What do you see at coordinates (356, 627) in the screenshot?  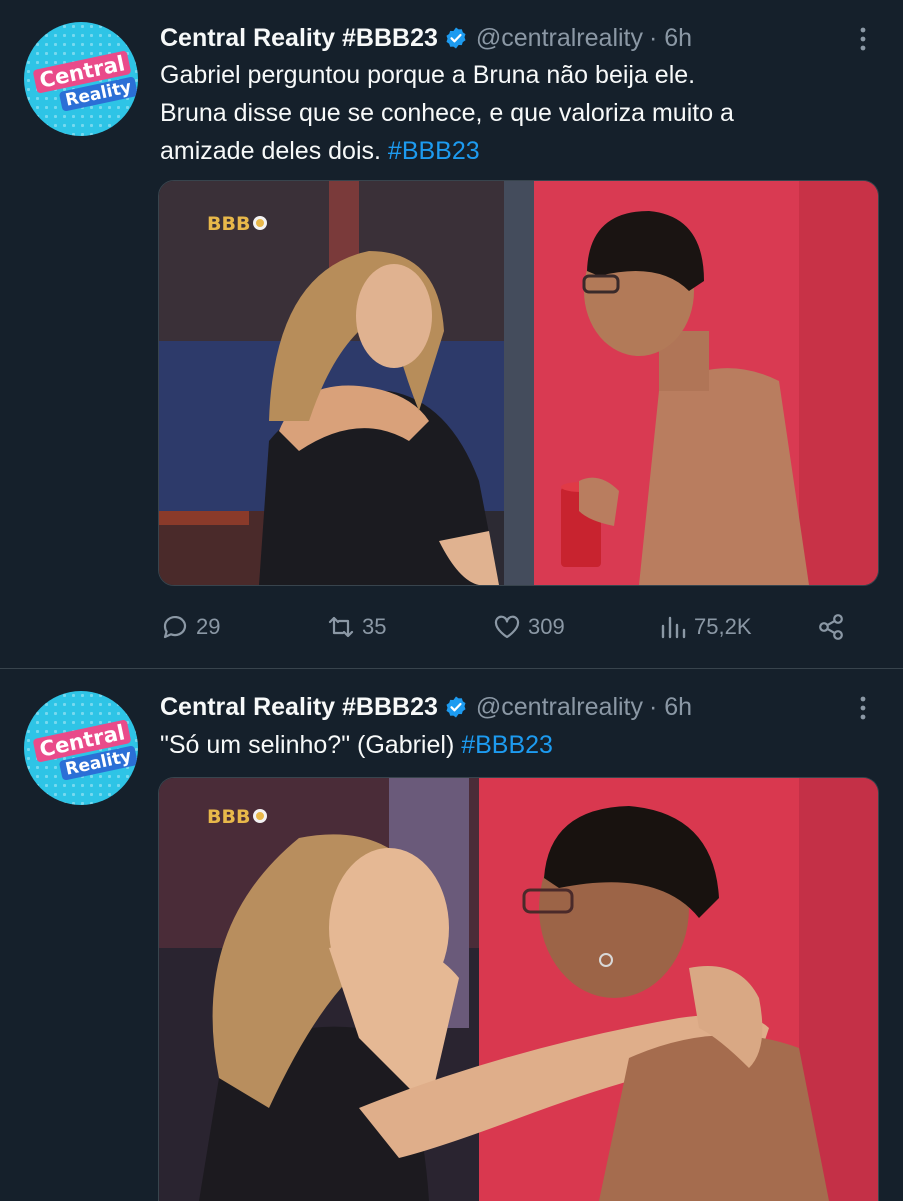 I see `retweet-button: 35` at bounding box center [356, 627].